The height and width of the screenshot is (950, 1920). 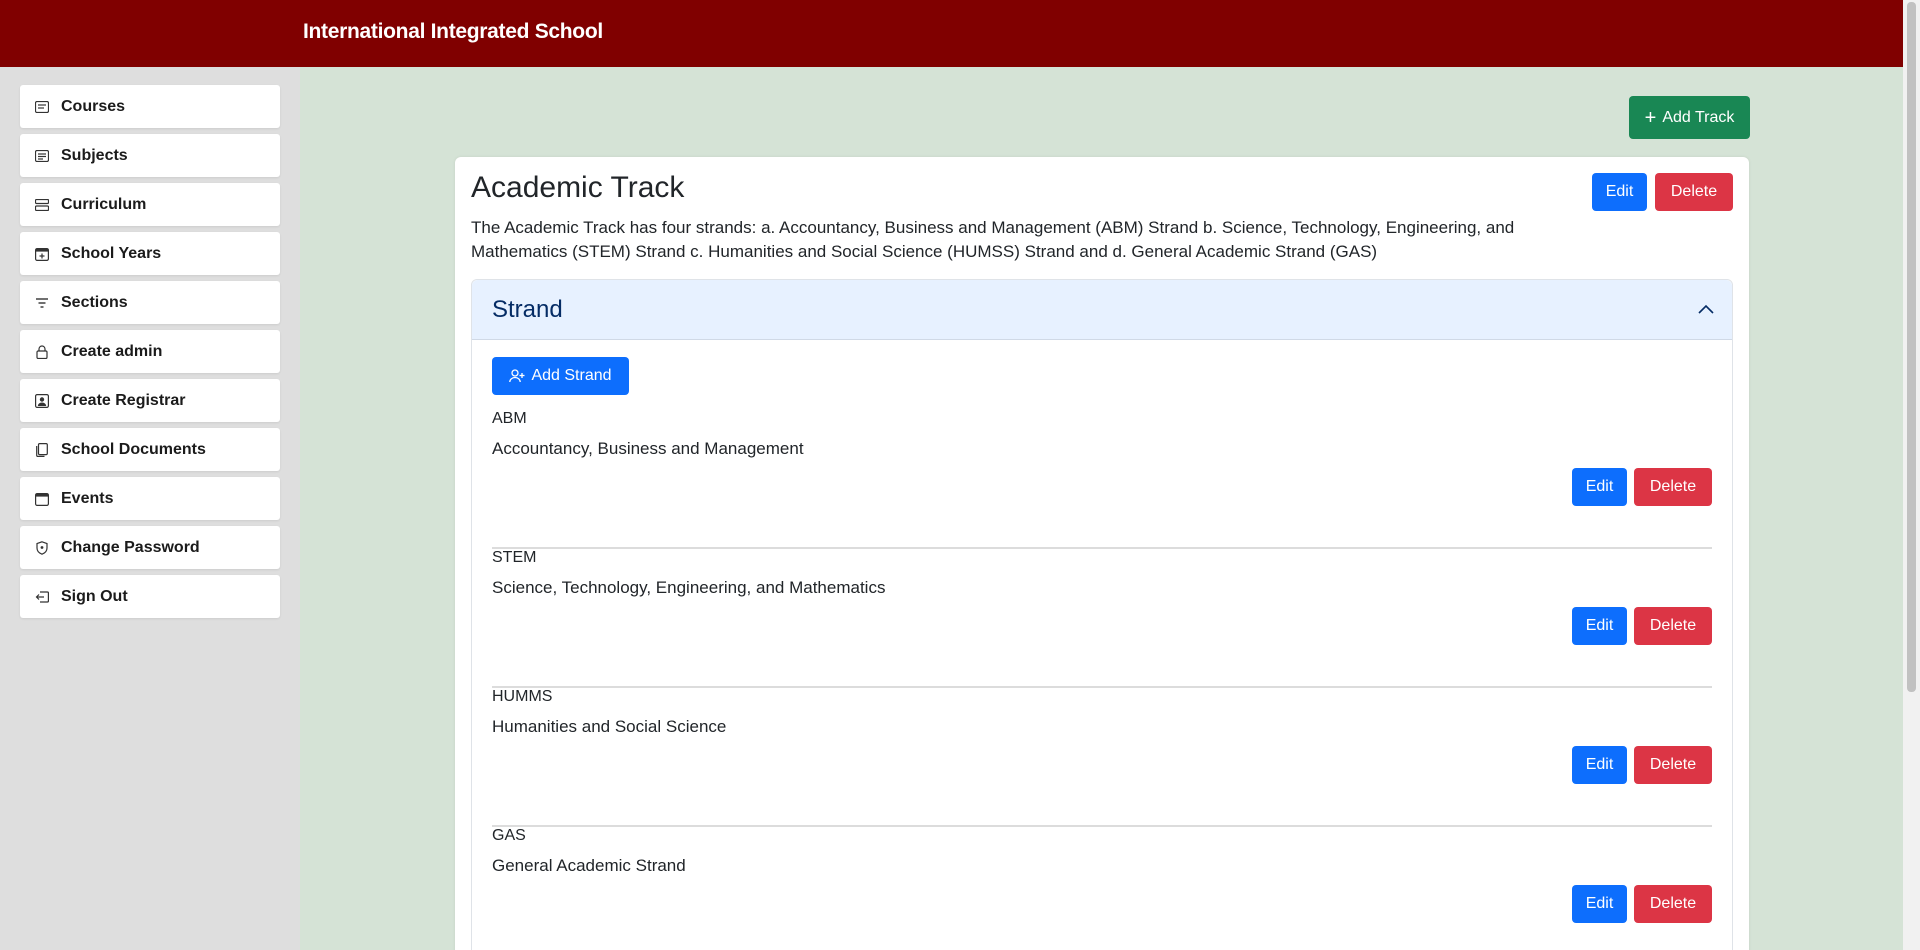 I want to click on sidebar-item-create-admin: Create admin, so click(x=150, y=351).